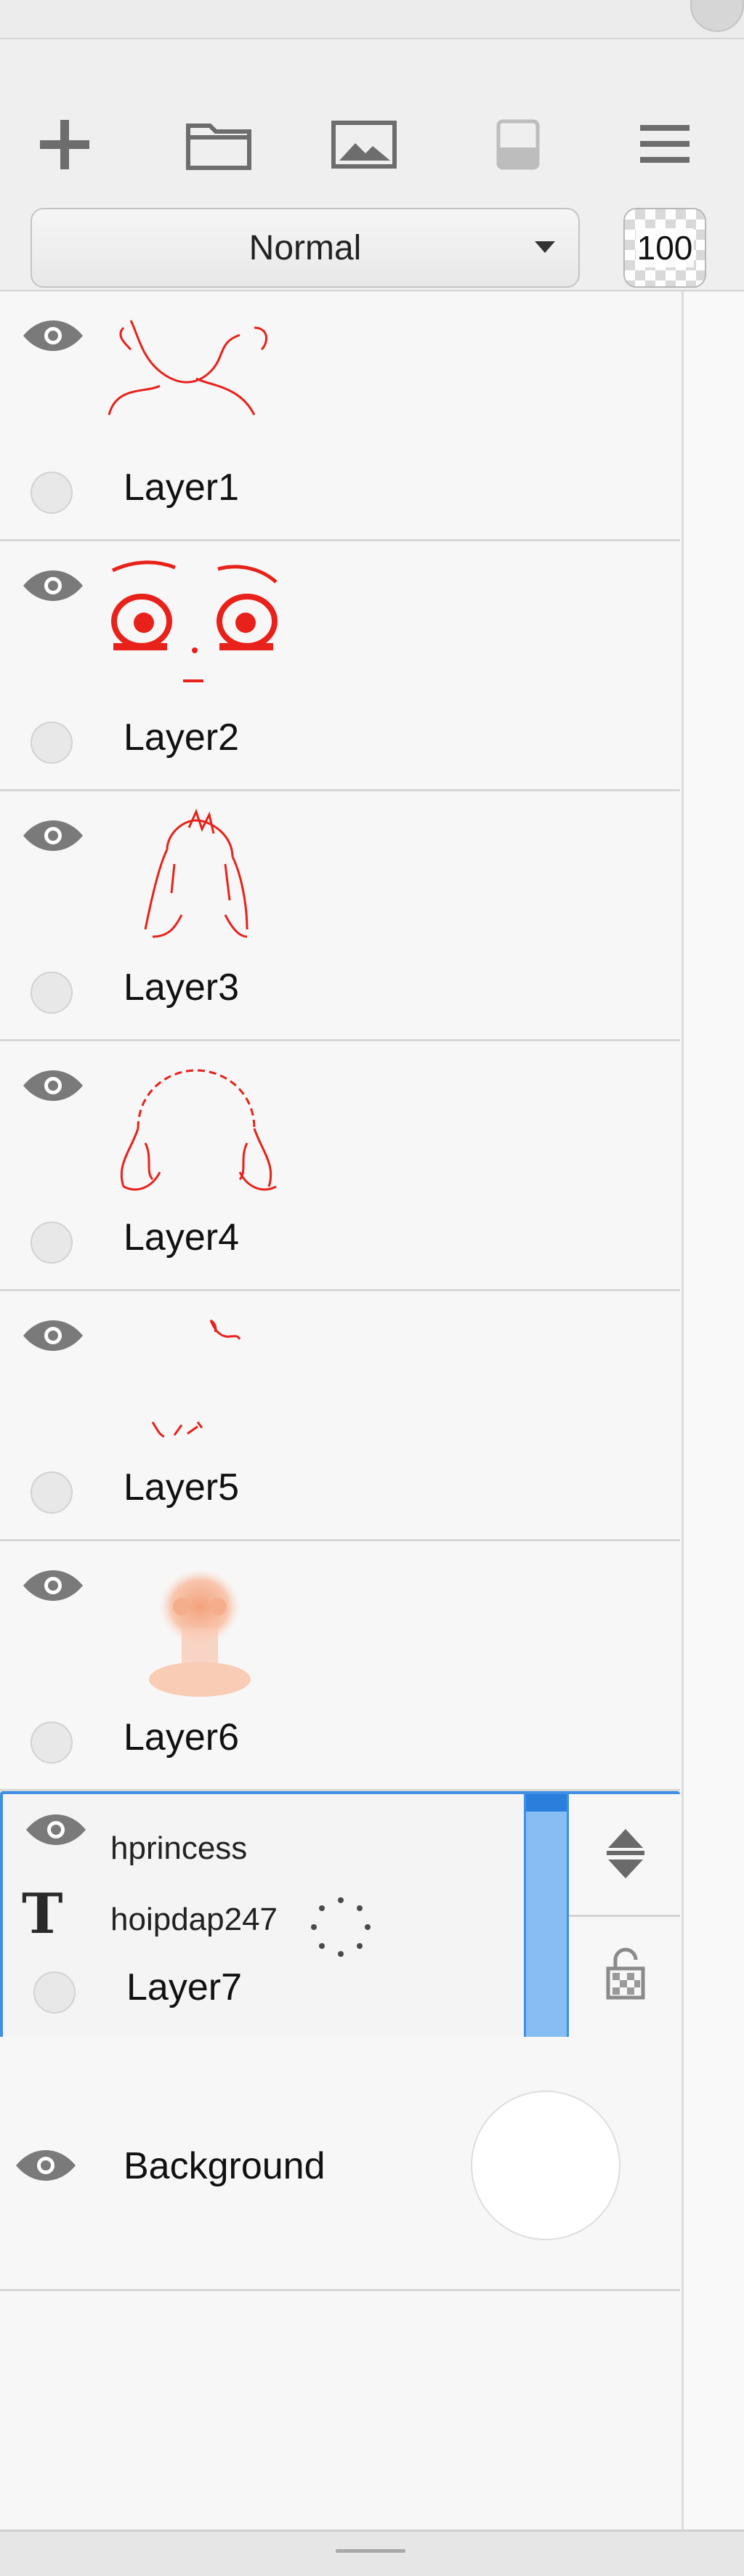 The height and width of the screenshot is (2576, 744). I want to click on menu-icon, so click(665, 145).